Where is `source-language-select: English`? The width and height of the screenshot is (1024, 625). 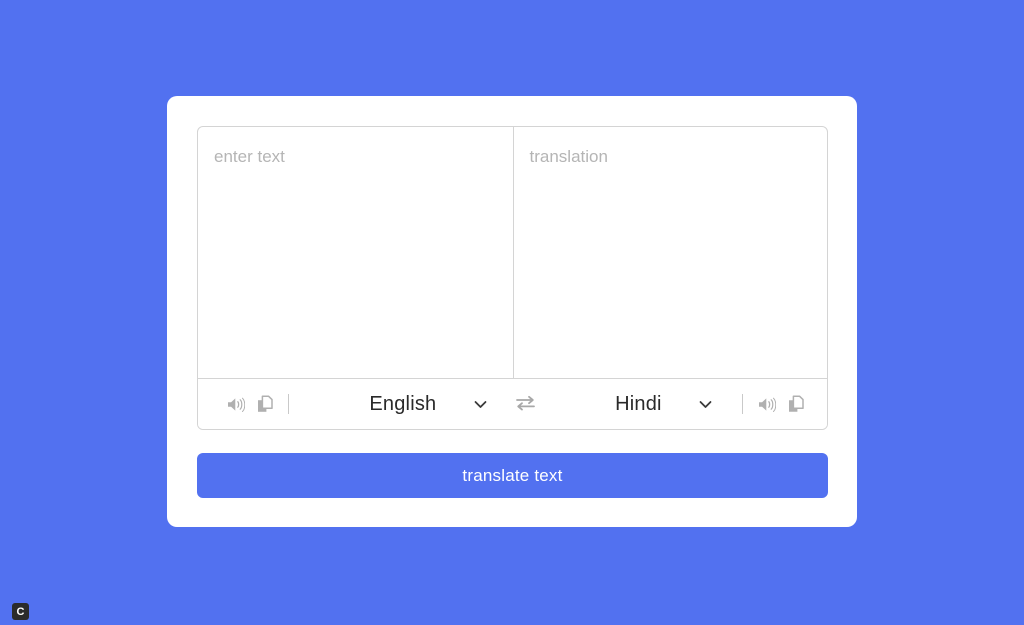
source-language-select: English is located at coordinates (403, 404).